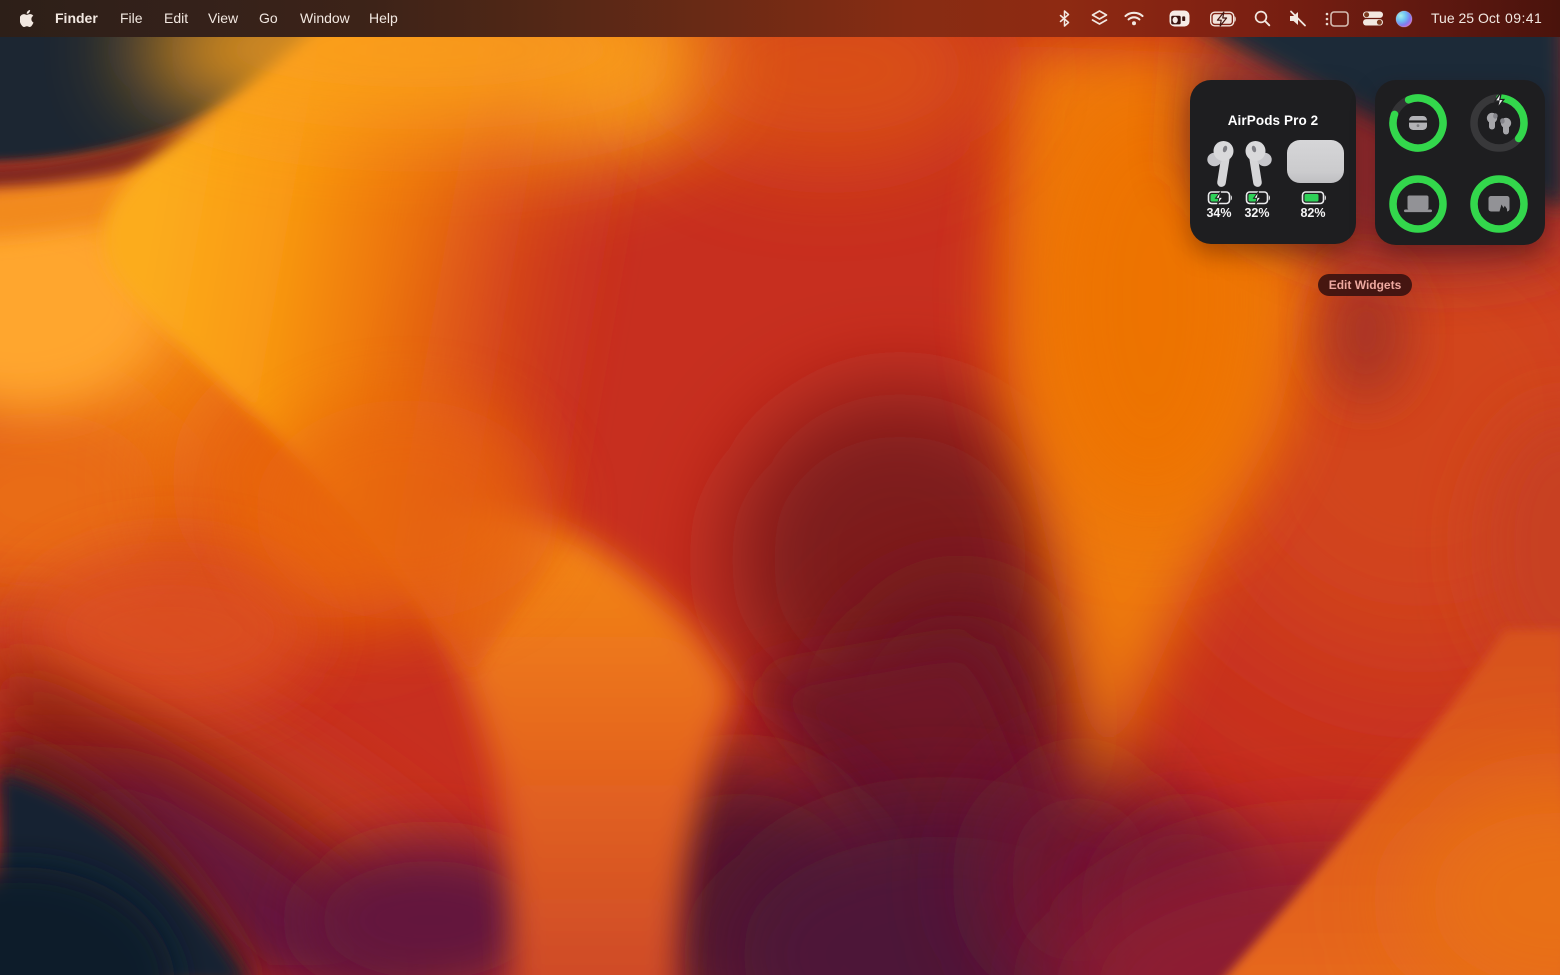 The height and width of the screenshot is (975, 1560). I want to click on svg-text: 32%, so click(1256, 213).